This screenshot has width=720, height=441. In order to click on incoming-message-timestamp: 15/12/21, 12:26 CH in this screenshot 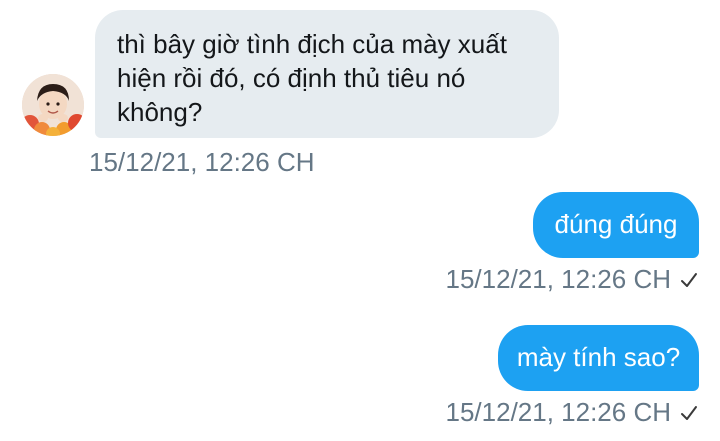, I will do `click(202, 162)`.